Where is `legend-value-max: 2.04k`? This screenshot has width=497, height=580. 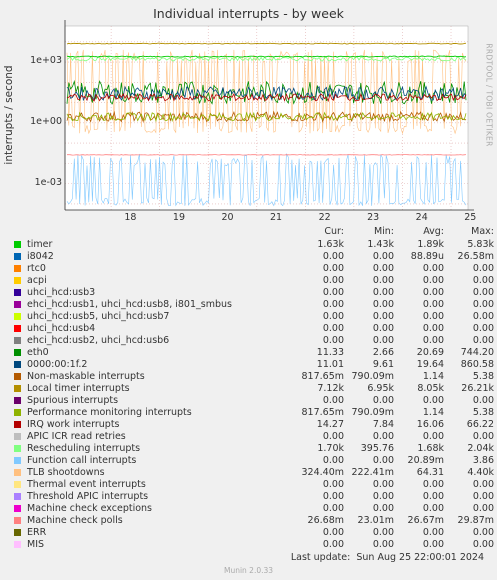 legend-value-max: 2.04k is located at coordinates (480, 448).